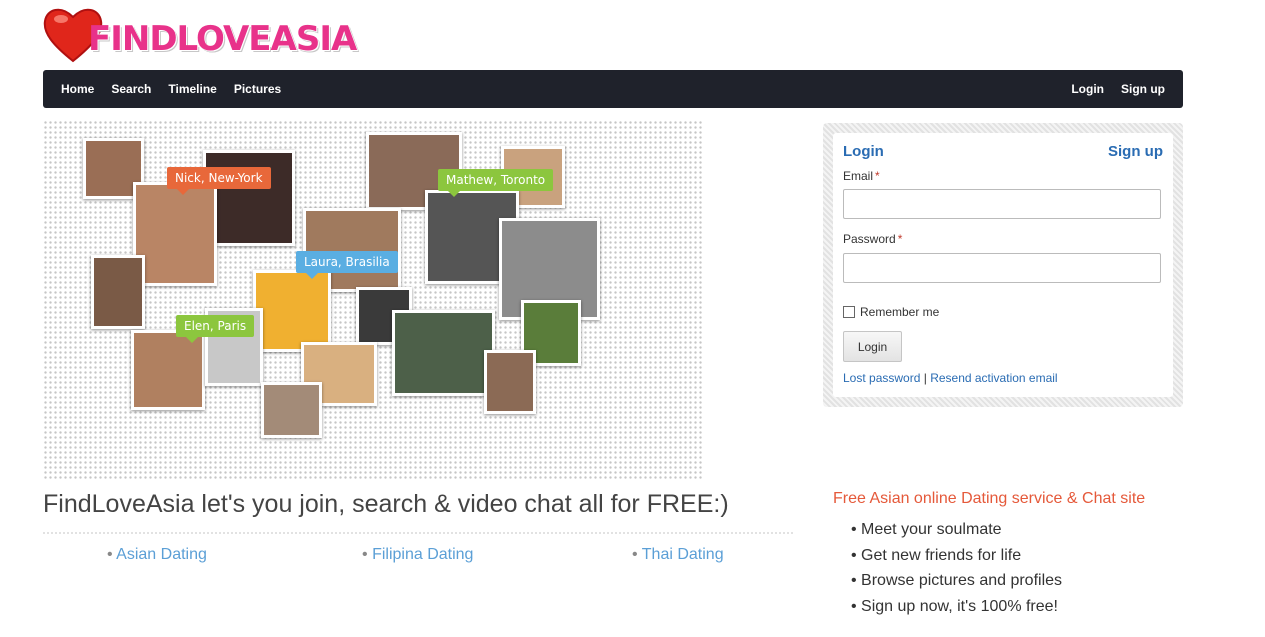 The image size is (1265, 637). Describe the element at coordinates (1087, 89) in the screenshot. I see `nav-login: Login` at that location.